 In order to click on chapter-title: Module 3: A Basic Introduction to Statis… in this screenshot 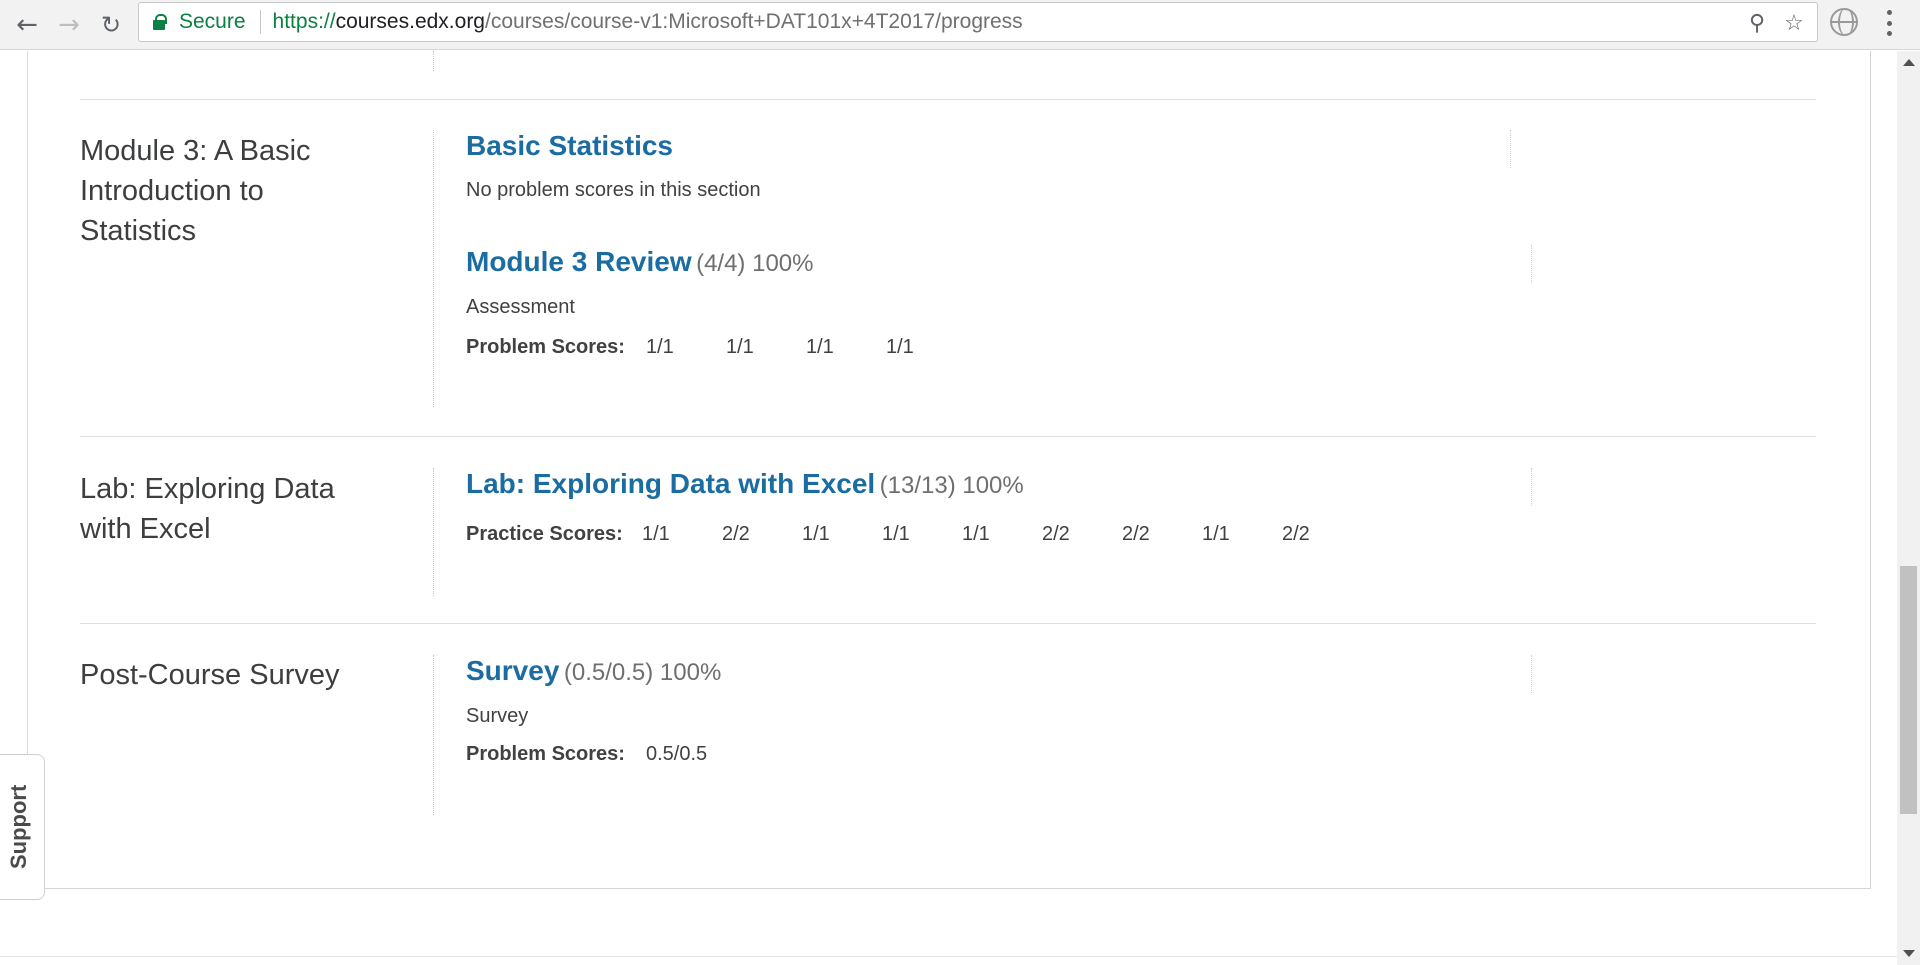, I will do `click(195, 191)`.